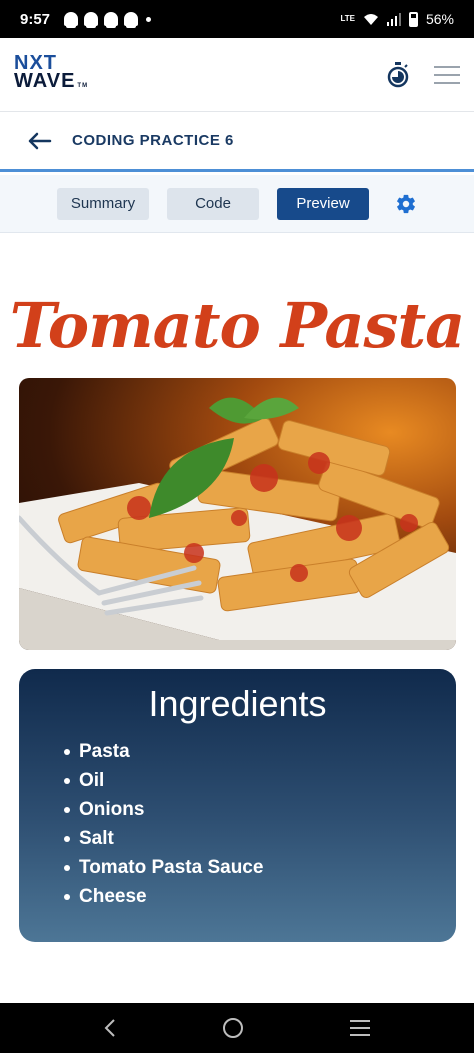  What do you see at coordinates (45, 81) in the screenshot?
I see `logo-line2-text: WAVE` at bounding box center [45, 81].